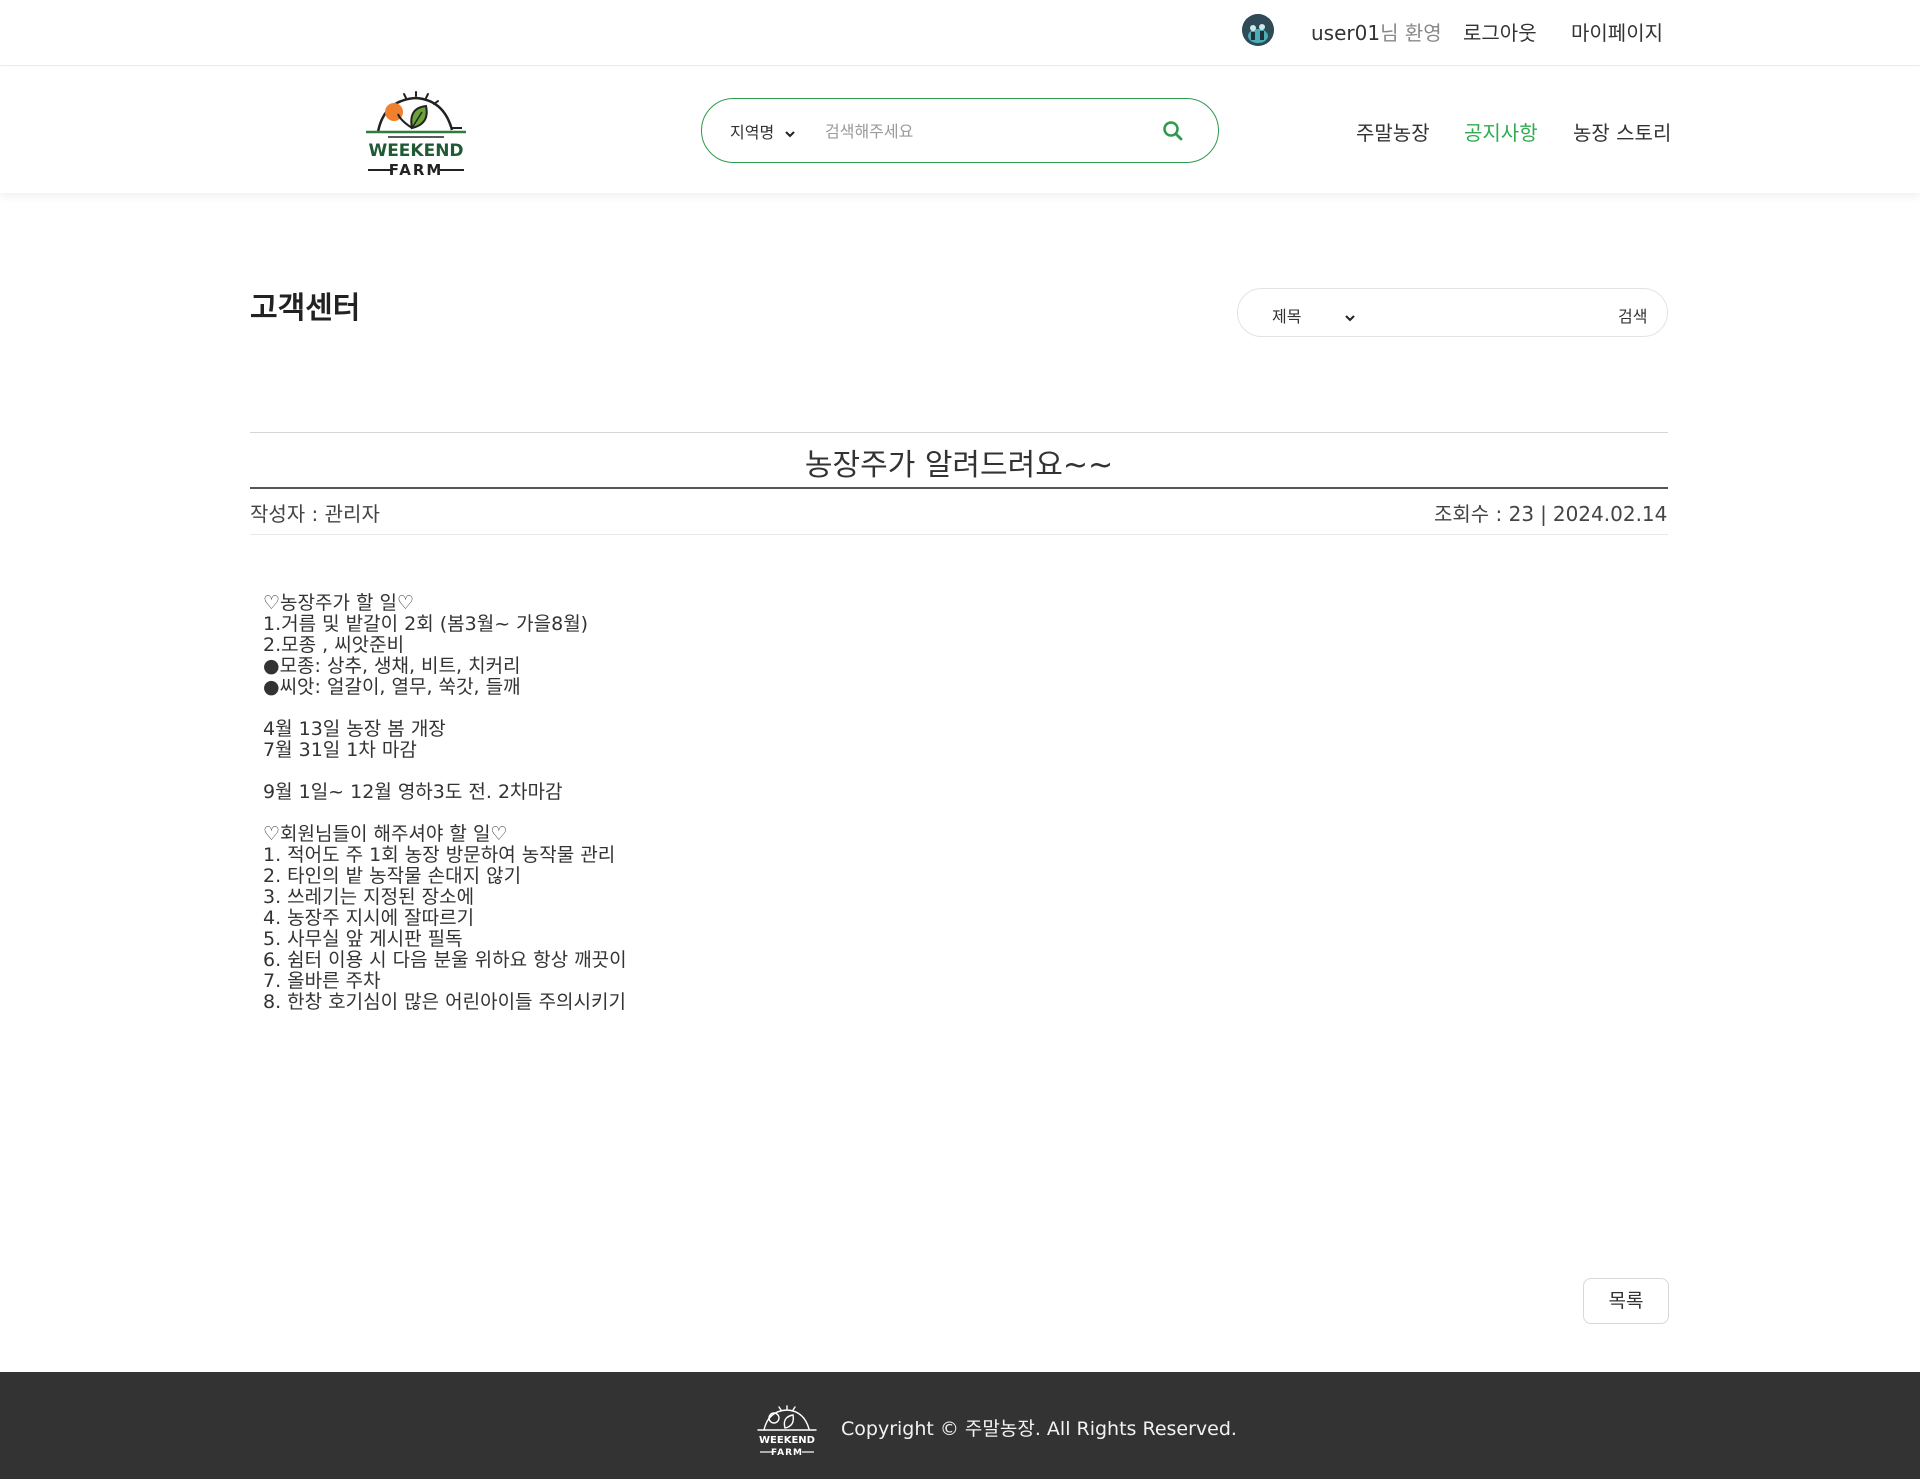 Image resolution: width=1920 pixels, height=1479 pixels. Describe the element at coordinates (305, 308) in the screenshot. I see `page-title: 고객센터` at that location.